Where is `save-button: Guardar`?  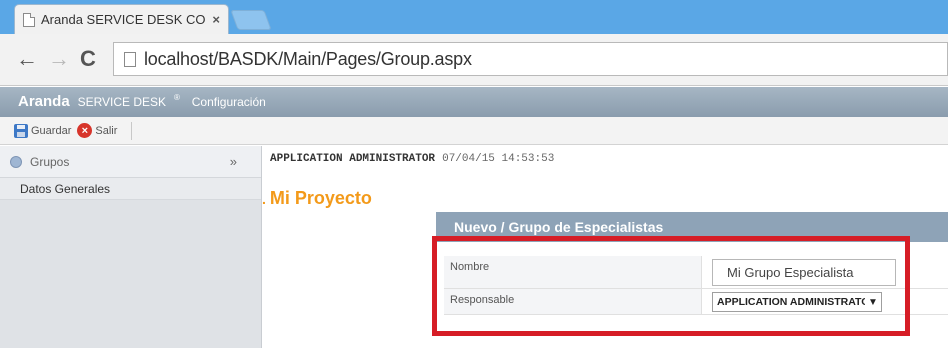 save-button: Guardar is located at coordinates (43, 130).